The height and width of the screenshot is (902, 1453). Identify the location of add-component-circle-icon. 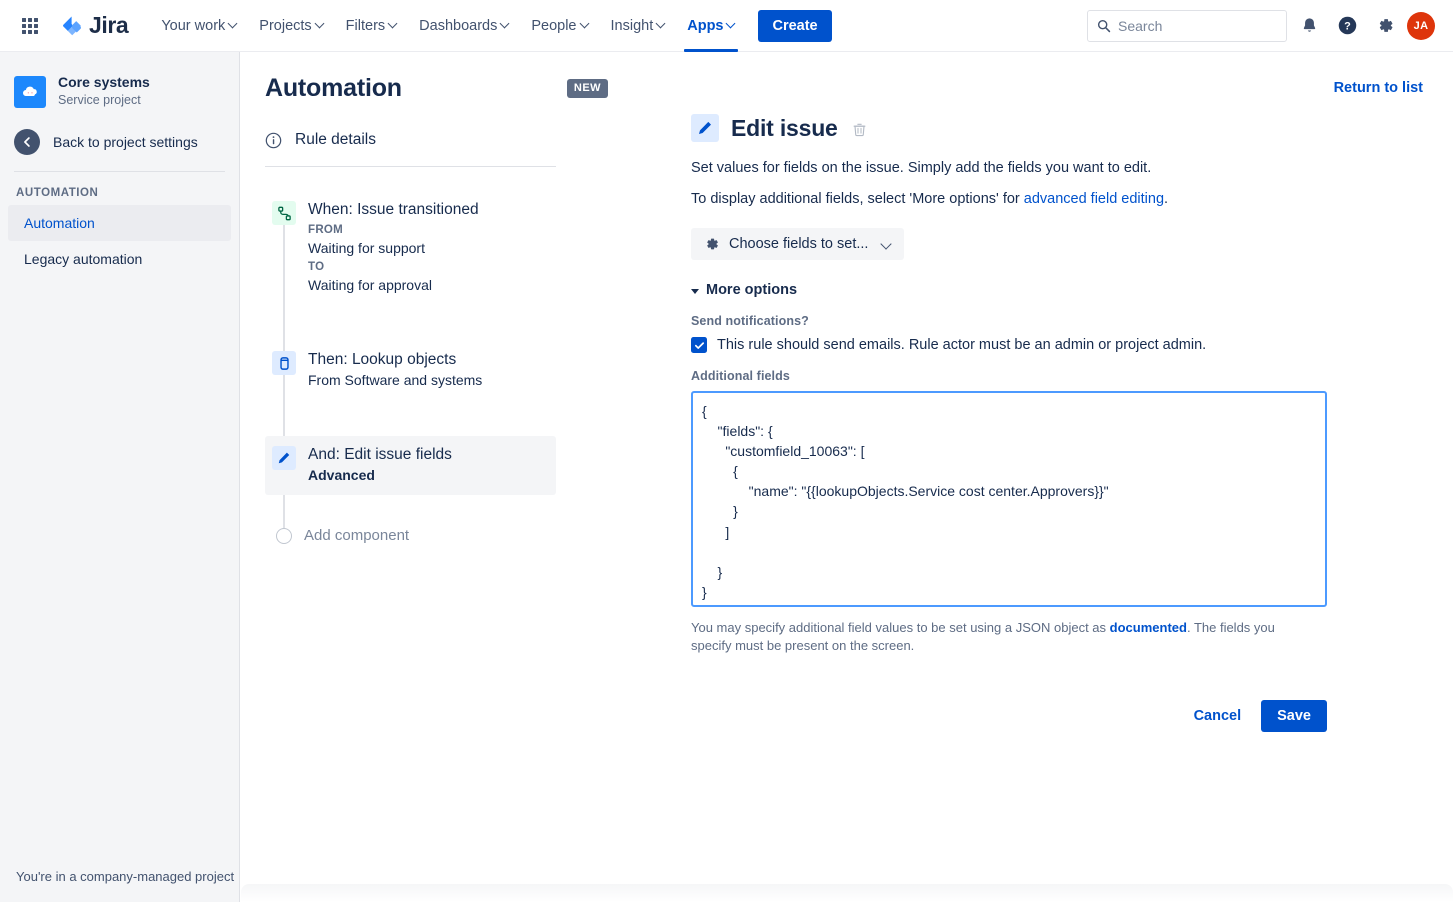
(284, 535).